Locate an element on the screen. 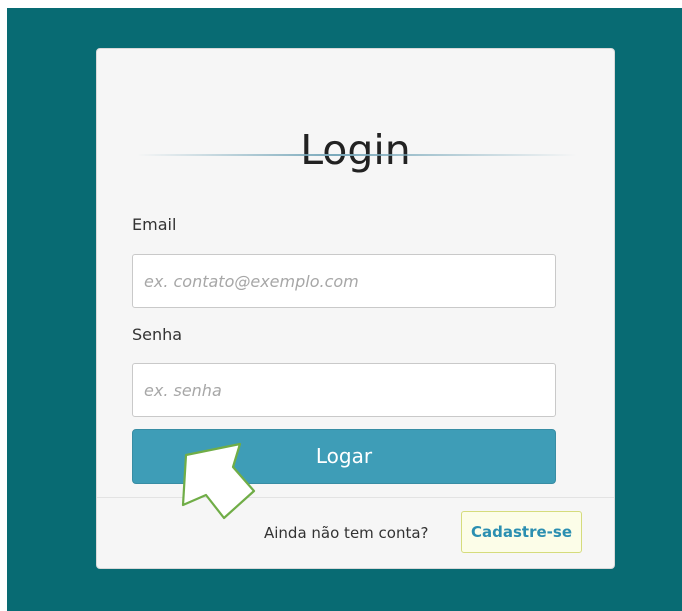 This screenshot has height=611, width=682. page-title: Login is located at coordinates (355, 150).